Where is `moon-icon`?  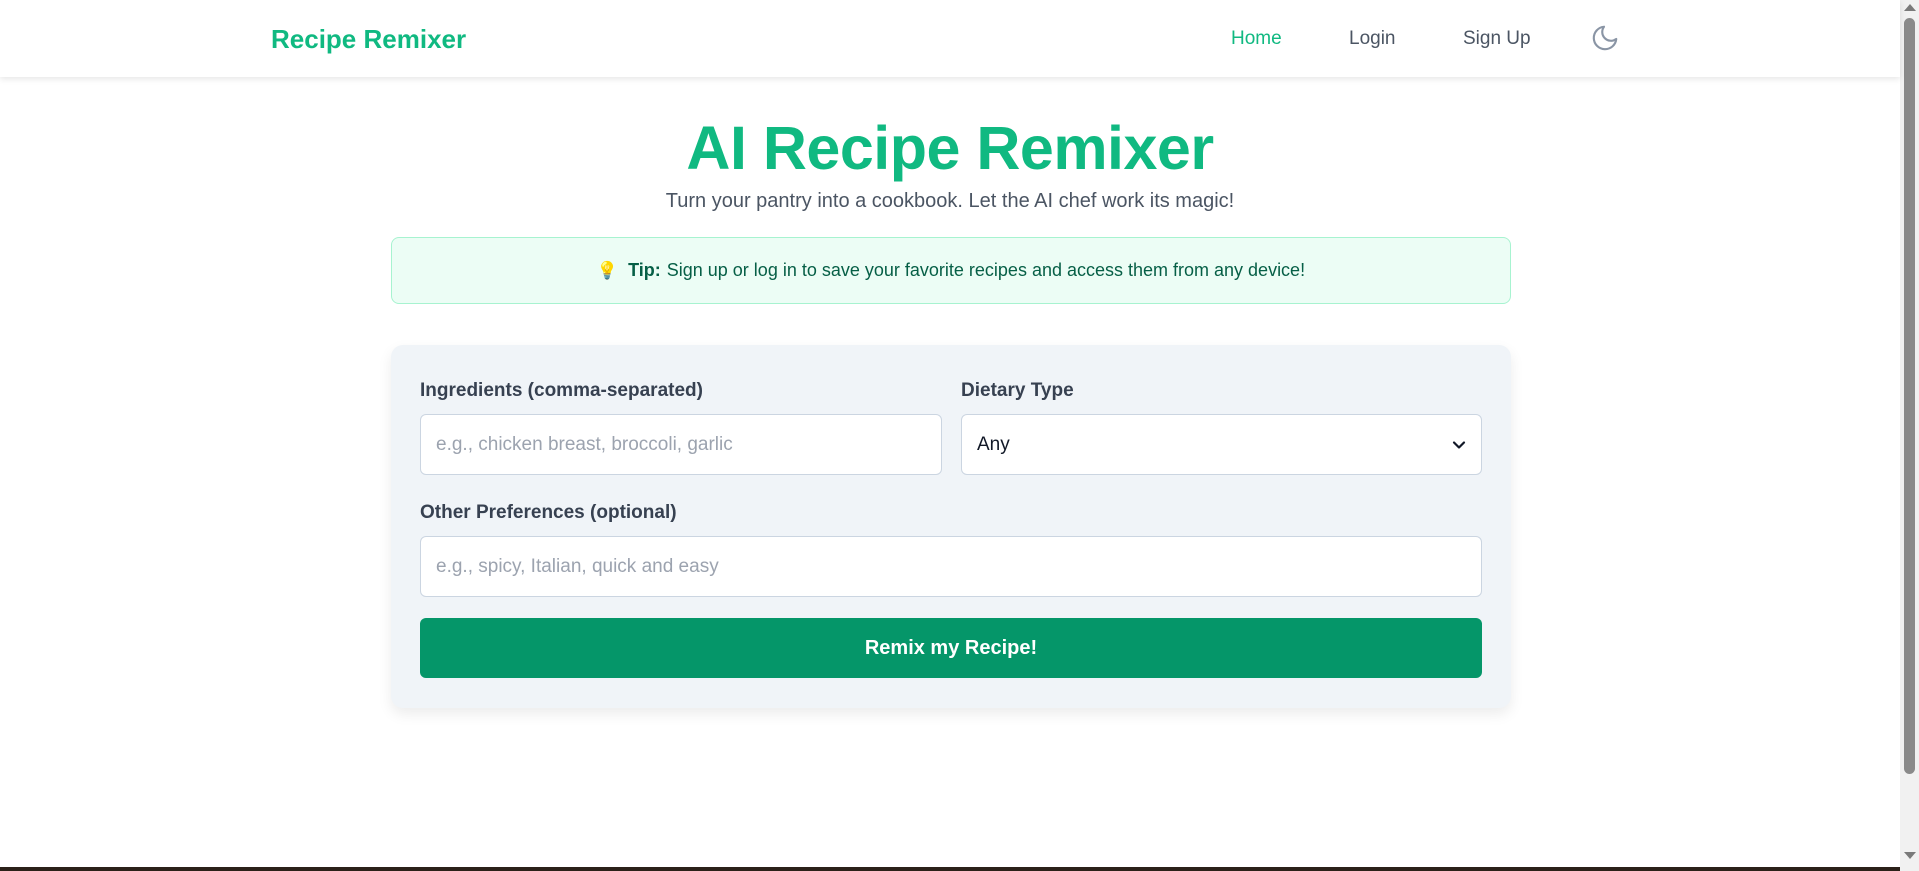
moon-icon is located at coordinates (1605, 38).